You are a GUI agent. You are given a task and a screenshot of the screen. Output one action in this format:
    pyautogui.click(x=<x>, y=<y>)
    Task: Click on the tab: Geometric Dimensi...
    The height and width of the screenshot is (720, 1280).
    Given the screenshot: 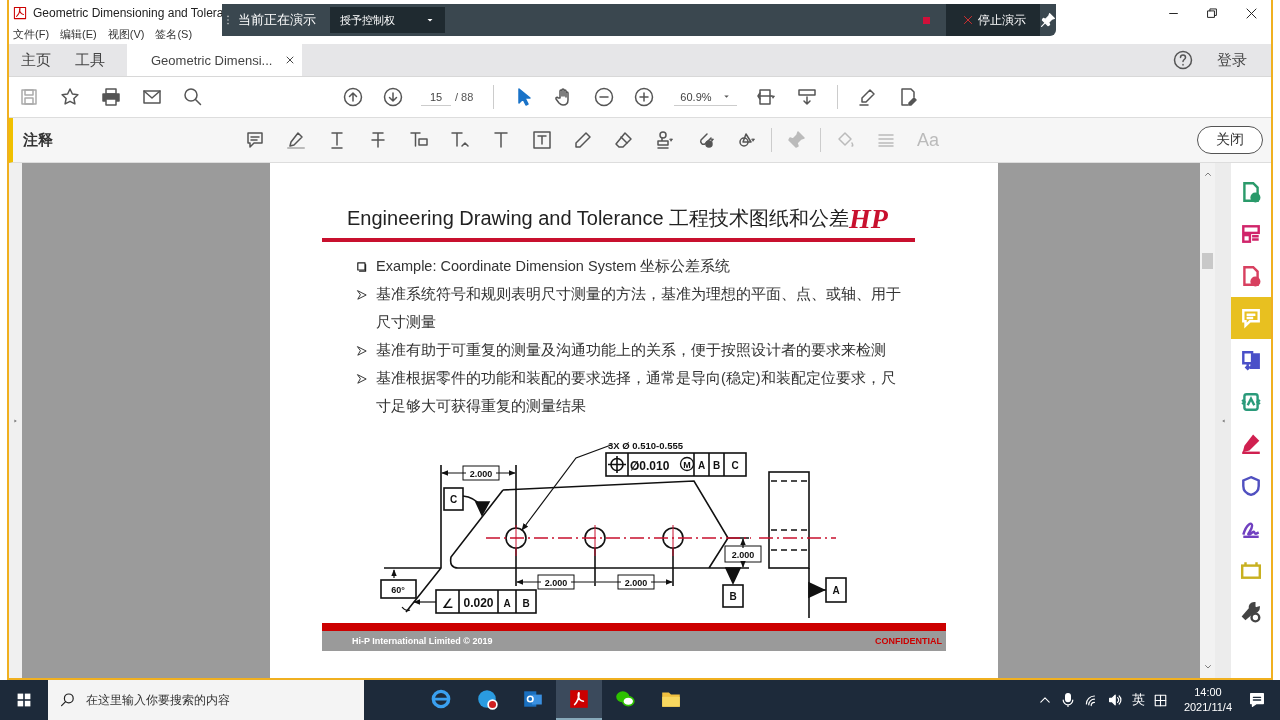 What is the action you would take?
    pyautogui.click(x=215, y=60)
    